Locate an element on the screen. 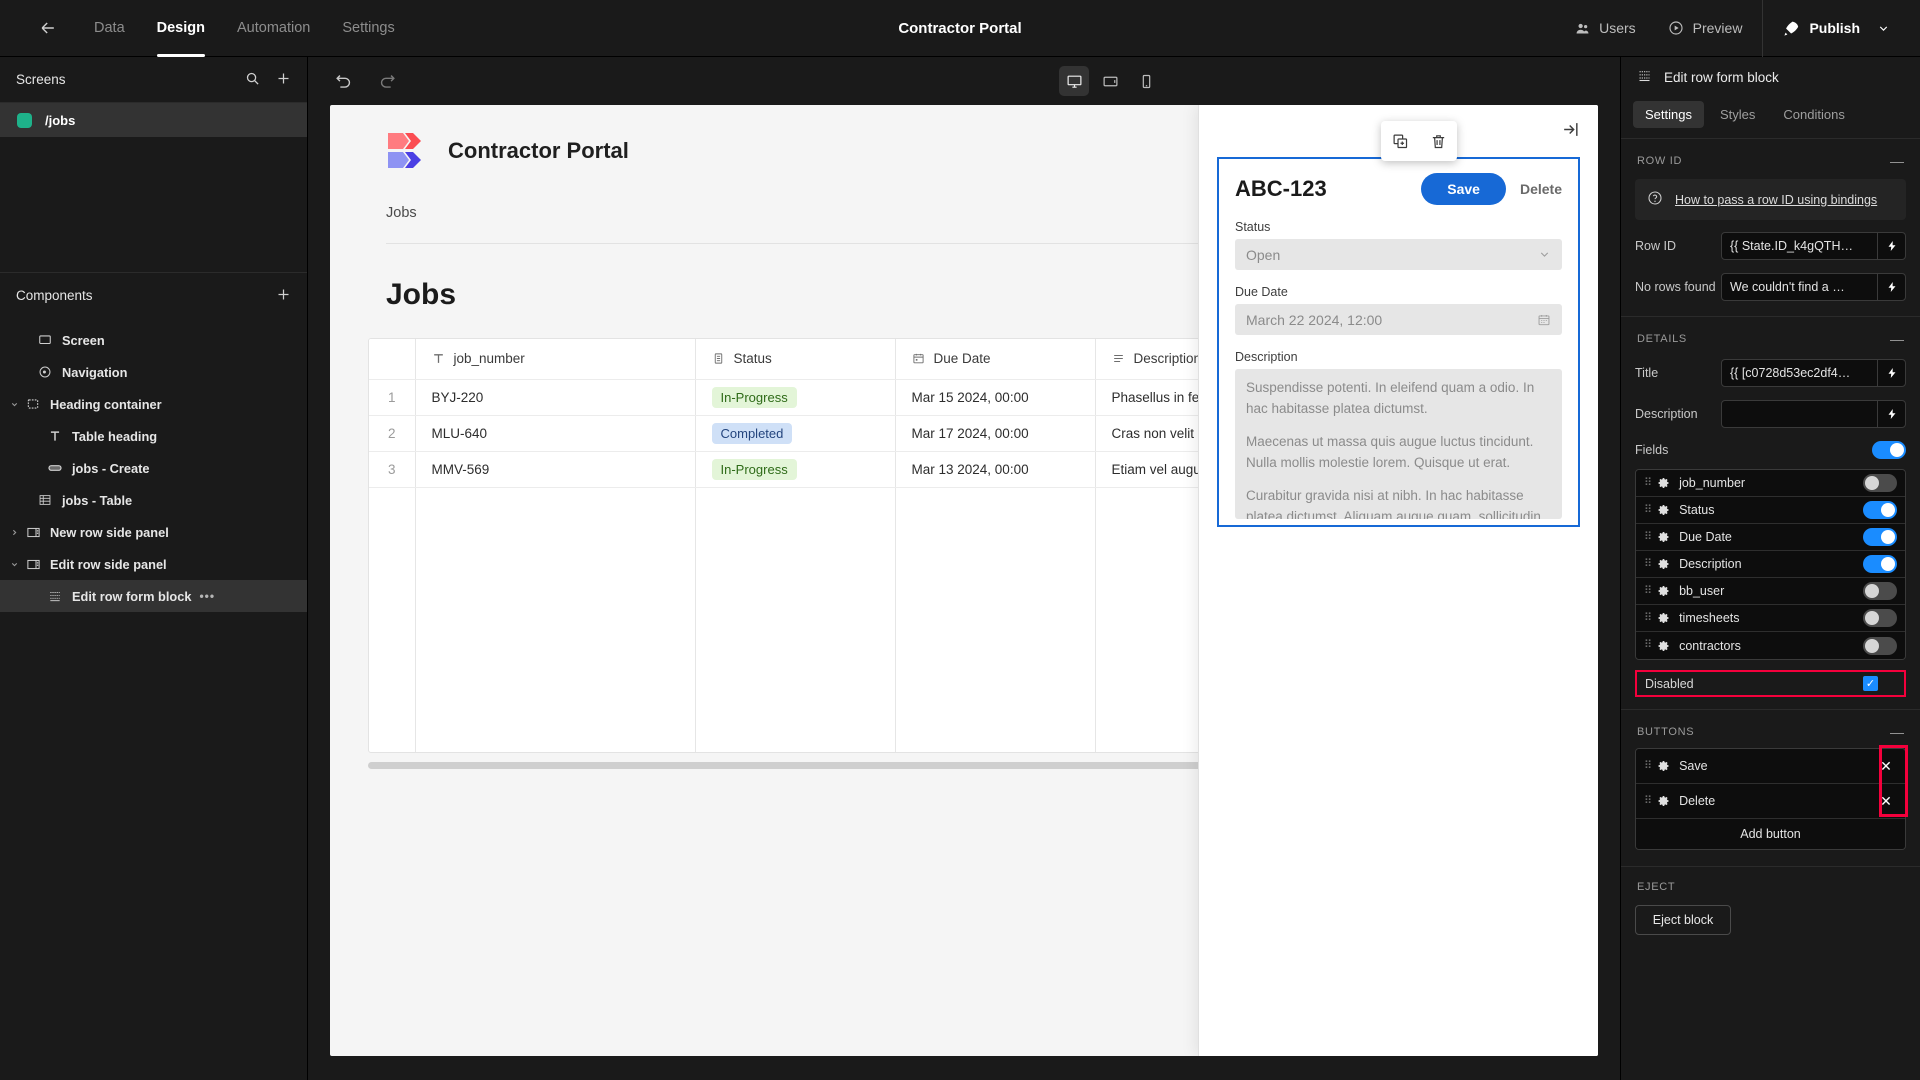 Image resolution: width=1920 pixels, height=1080 pixels. tab-automation: Automation is located at coordinates (273, 28).